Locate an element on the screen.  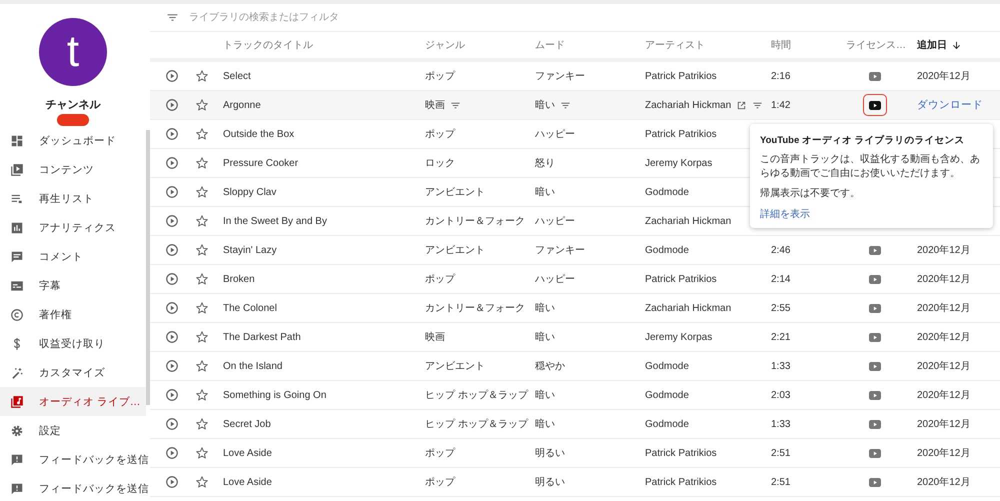
sidebar-item: アナリティクス is located at coordinates (73, 227).